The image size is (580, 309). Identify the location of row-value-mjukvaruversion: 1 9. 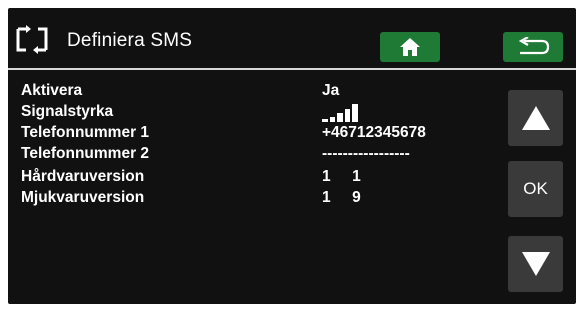
(341, 197).